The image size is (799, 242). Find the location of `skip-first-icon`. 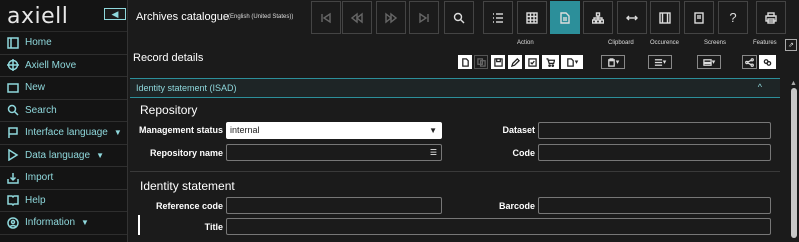

skip-first-icon is located at coordinates (326, 17).